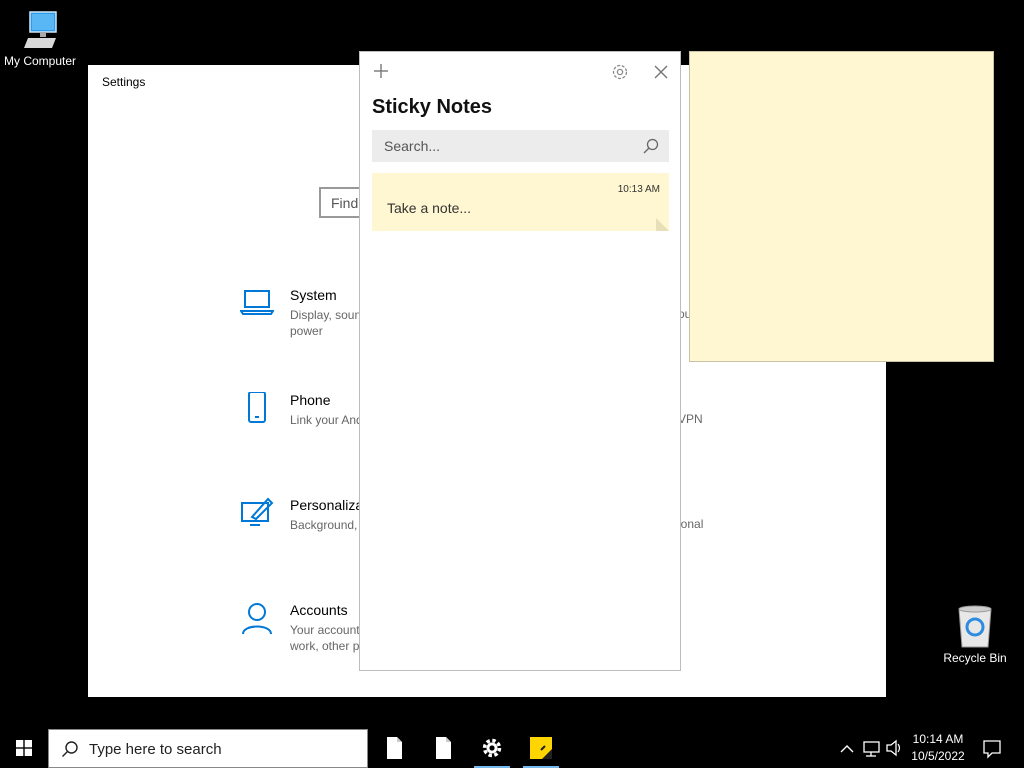 This screenshot has height=768, width=1024. I want to click on category-name: Phone, so click(310, 400).